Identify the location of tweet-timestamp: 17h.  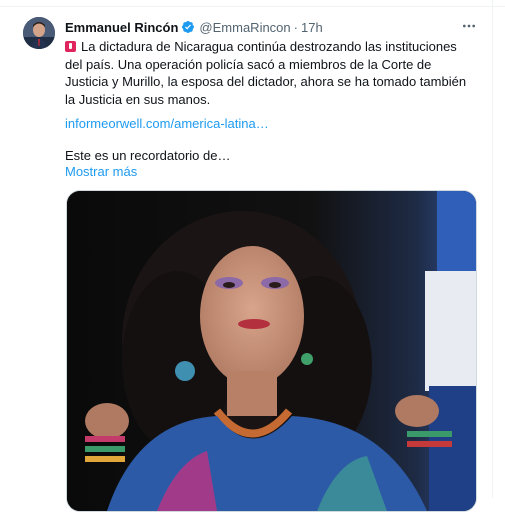
(312, 27).